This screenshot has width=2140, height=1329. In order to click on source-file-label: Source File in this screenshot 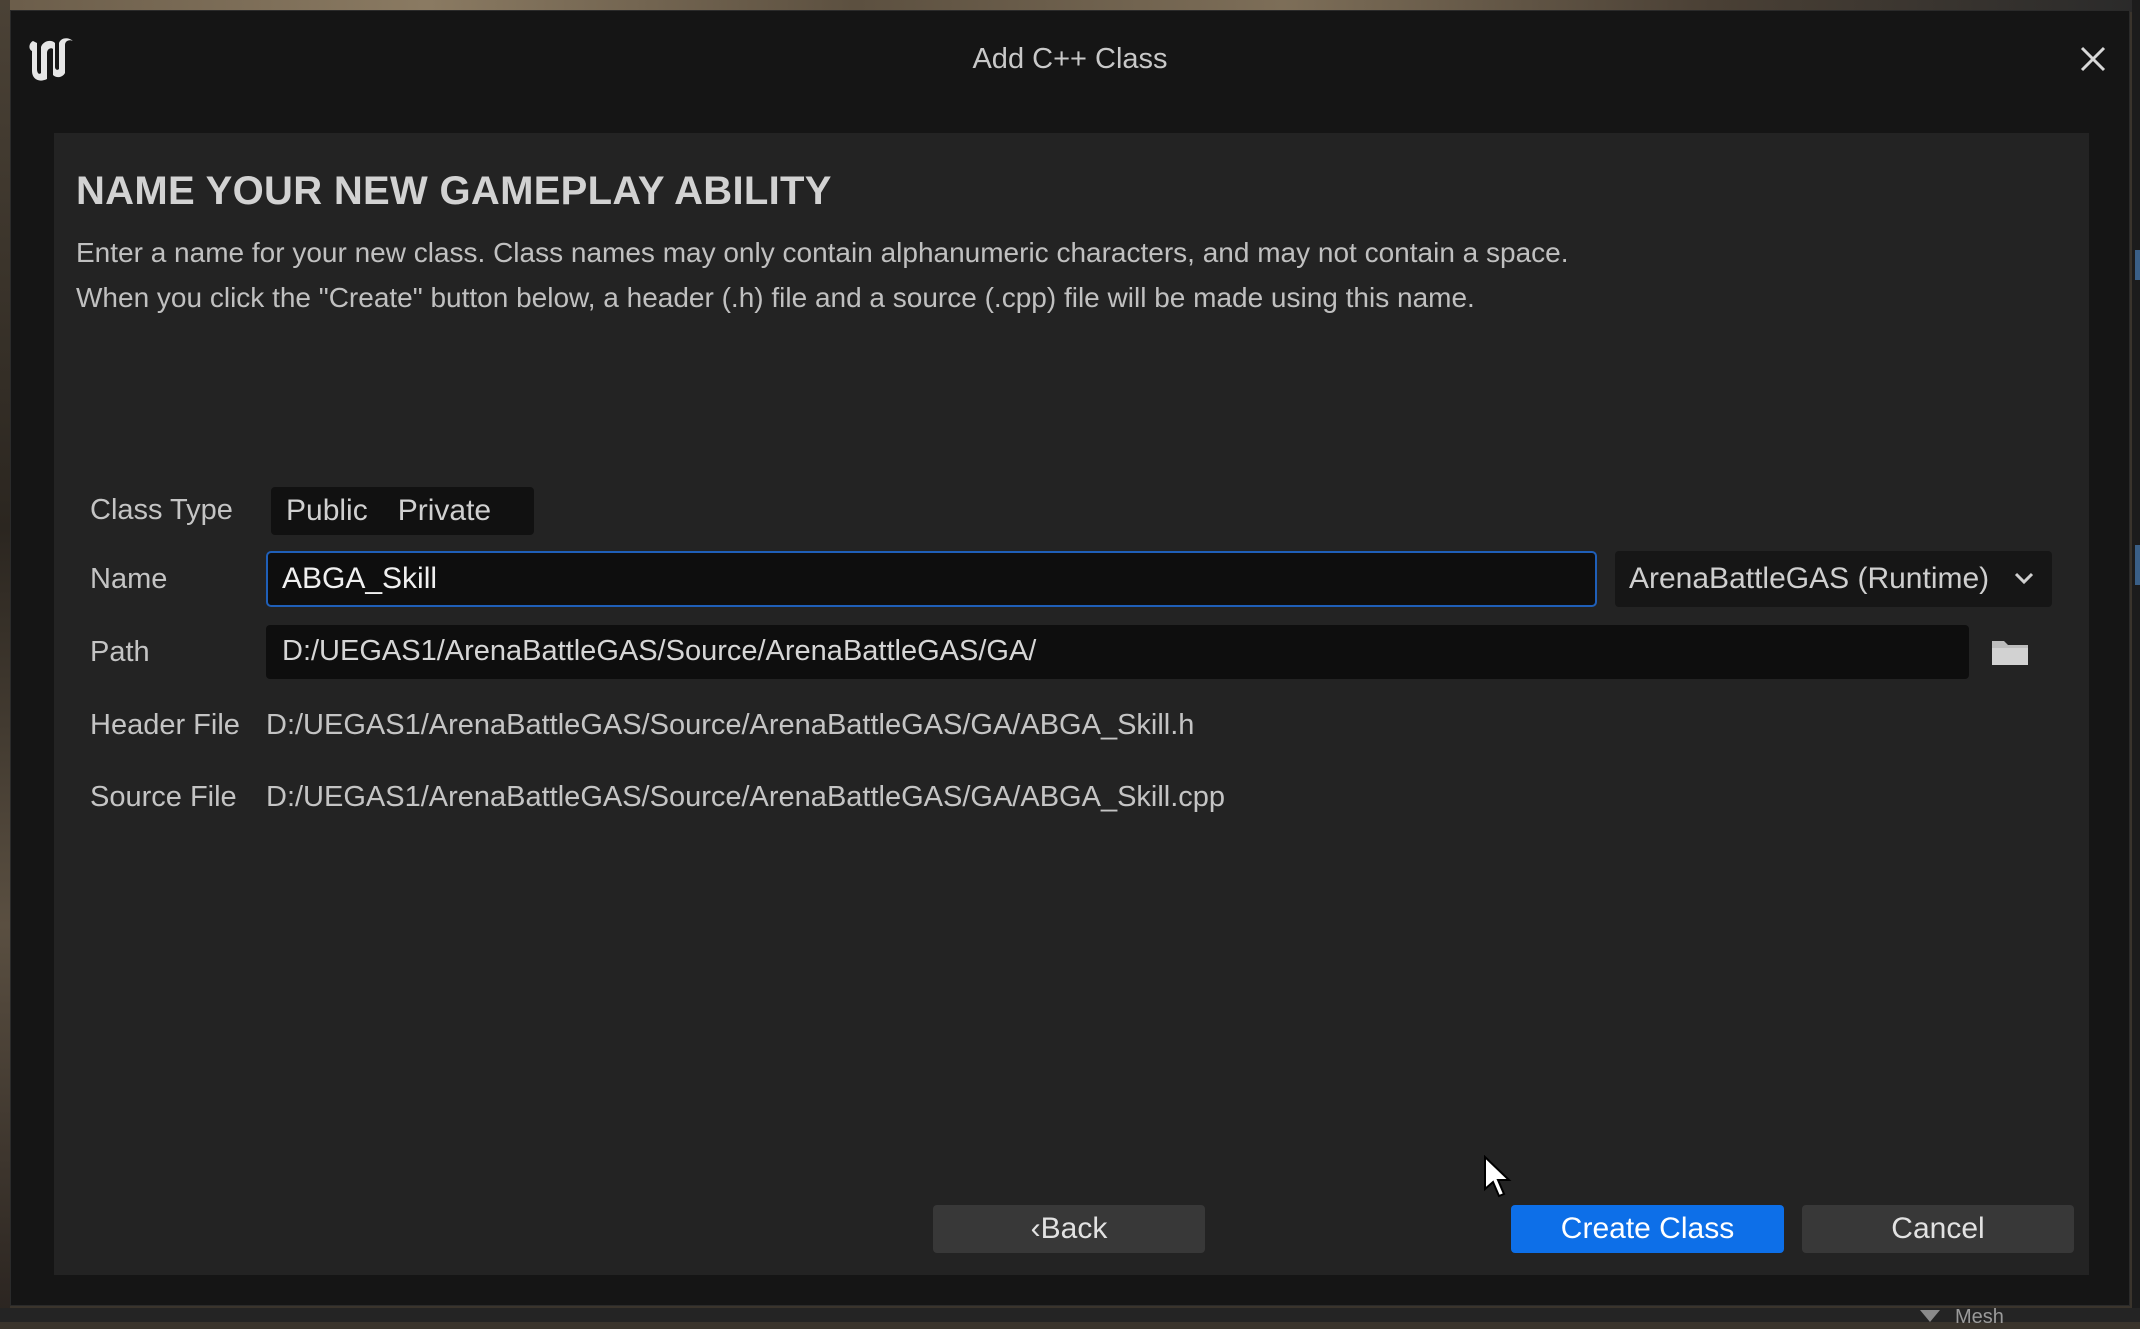, I will do `click(163, 797)`.